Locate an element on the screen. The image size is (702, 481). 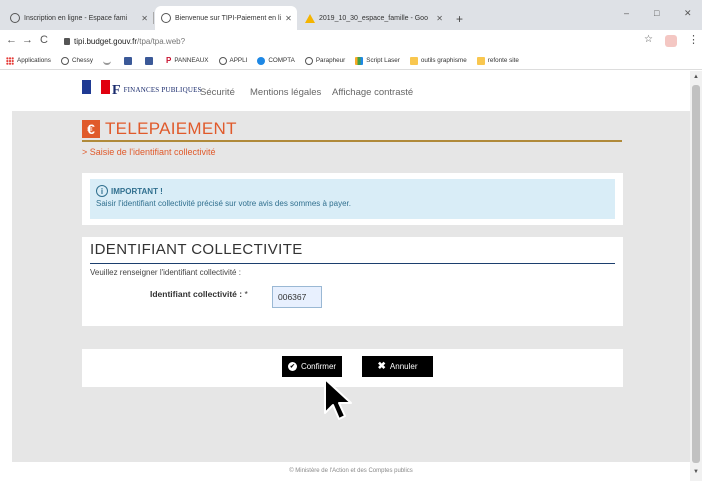
identifiant-label: Identifiant collectivité : * is located at coordinates (199, 294).